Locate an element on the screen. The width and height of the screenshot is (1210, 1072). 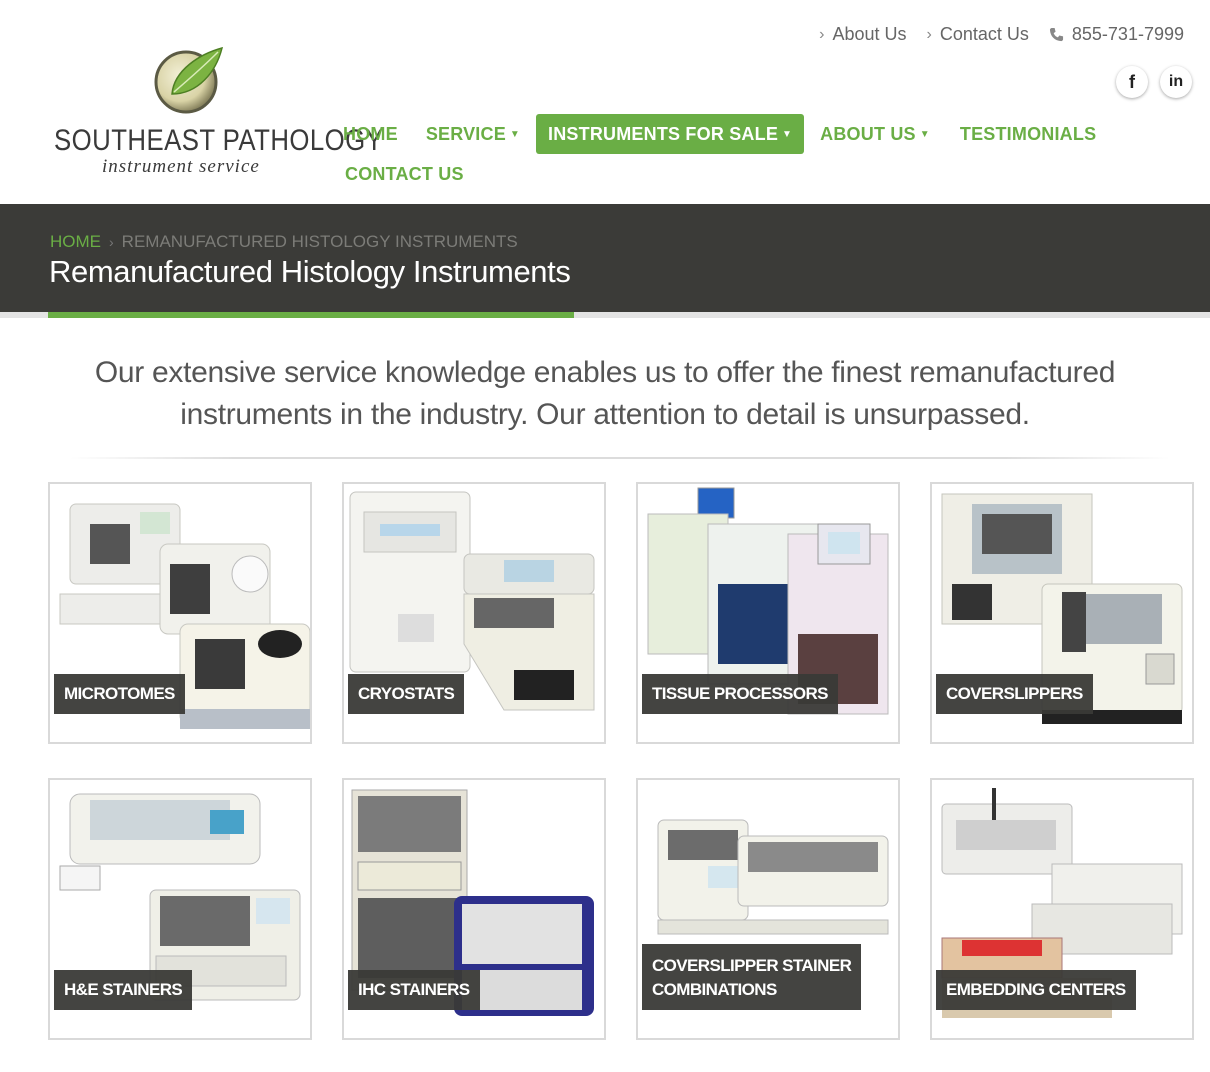
nav-service-label: SERVICE is located at coordinates (465, 133).